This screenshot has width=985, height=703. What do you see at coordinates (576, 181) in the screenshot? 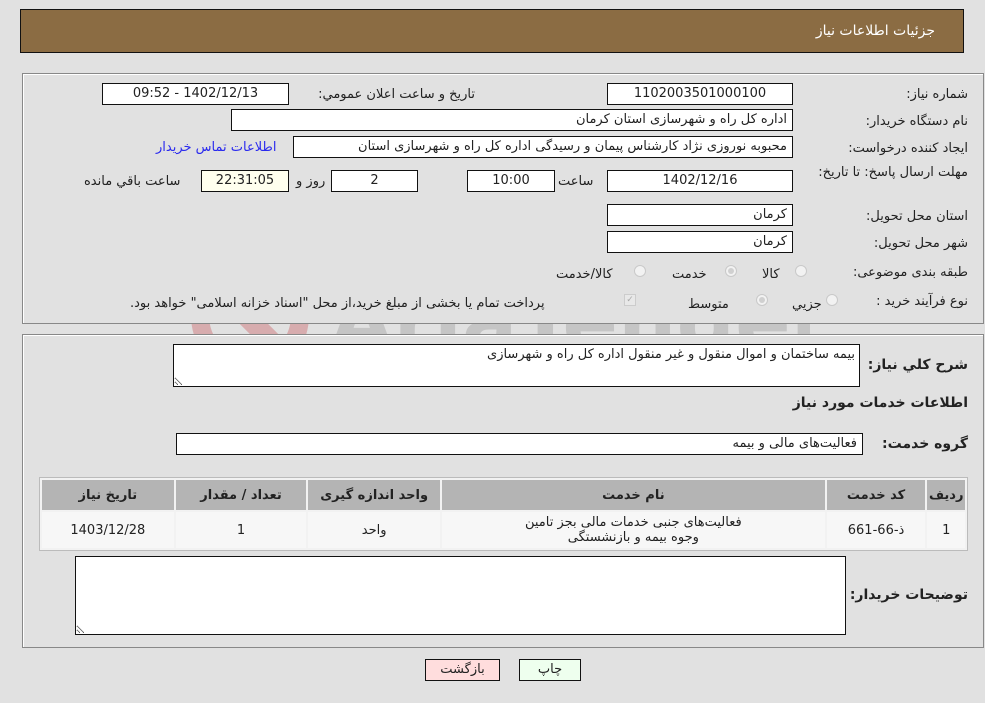
I see `deadline-time-label: ساعت` at bounding box center [576, 181].